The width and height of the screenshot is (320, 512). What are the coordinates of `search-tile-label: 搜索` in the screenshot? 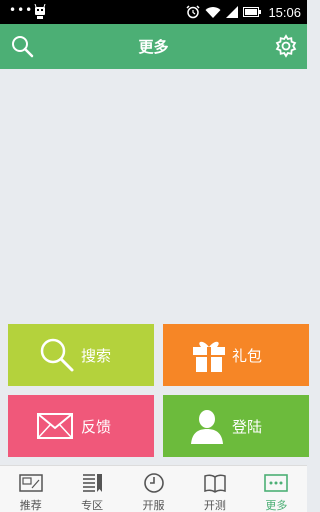 It's located at (96, 356).